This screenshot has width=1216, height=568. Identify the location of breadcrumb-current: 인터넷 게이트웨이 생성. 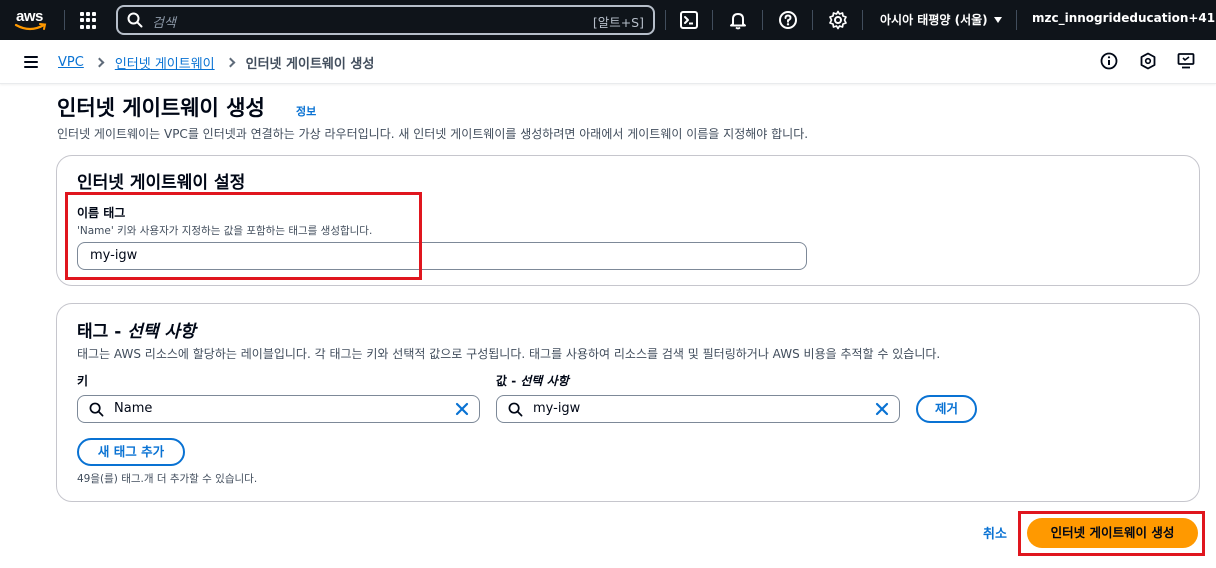
(310, 64).